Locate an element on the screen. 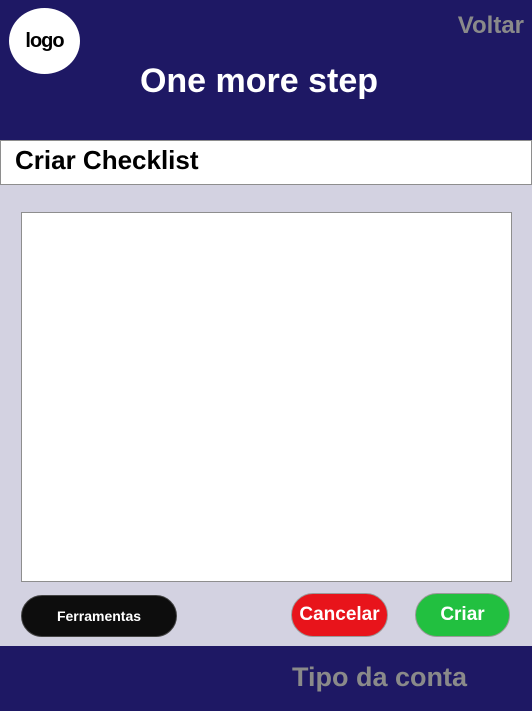  page-title: One more step is located at coordinates (259, 81).